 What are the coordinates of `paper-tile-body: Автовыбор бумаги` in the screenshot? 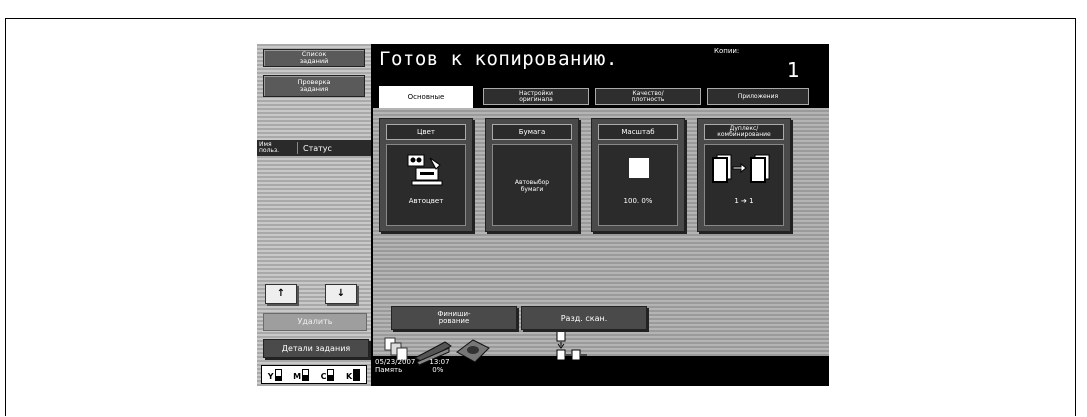 It's located at (532, 185).